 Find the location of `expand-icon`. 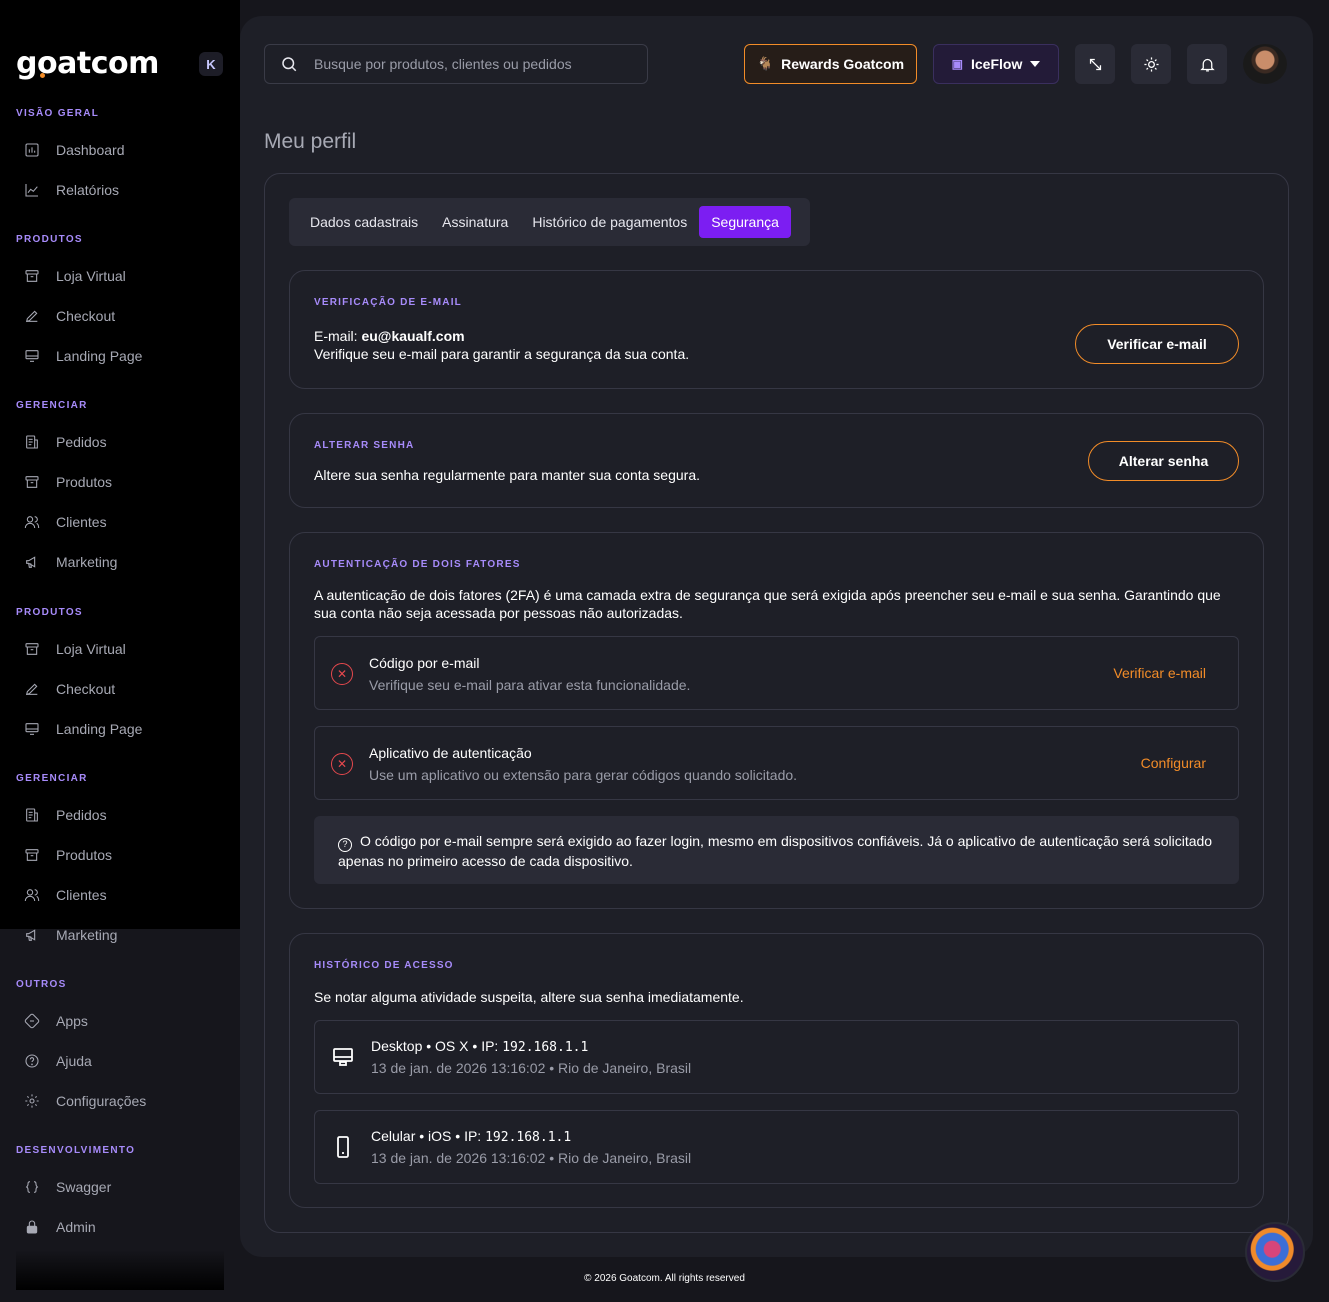

expand-icon is located at coordinates (1095, 64).